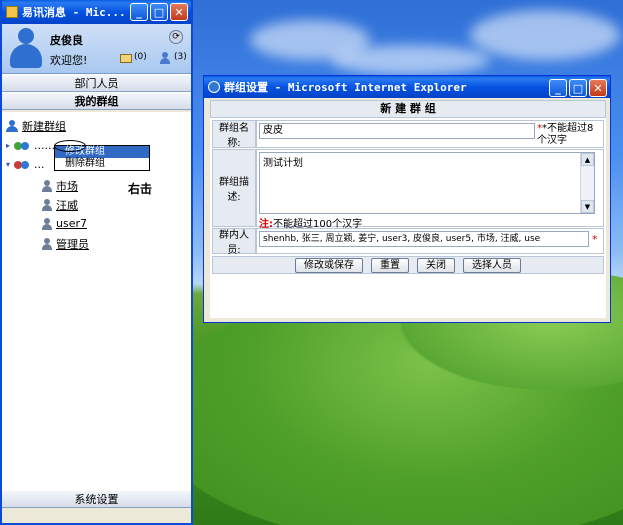 Image resolution: width=623 pixels, height=525 pixels. Describe the element at coordinates (234, 188) in the screenshot. I see `desc-label: 群组描述:` at that location.